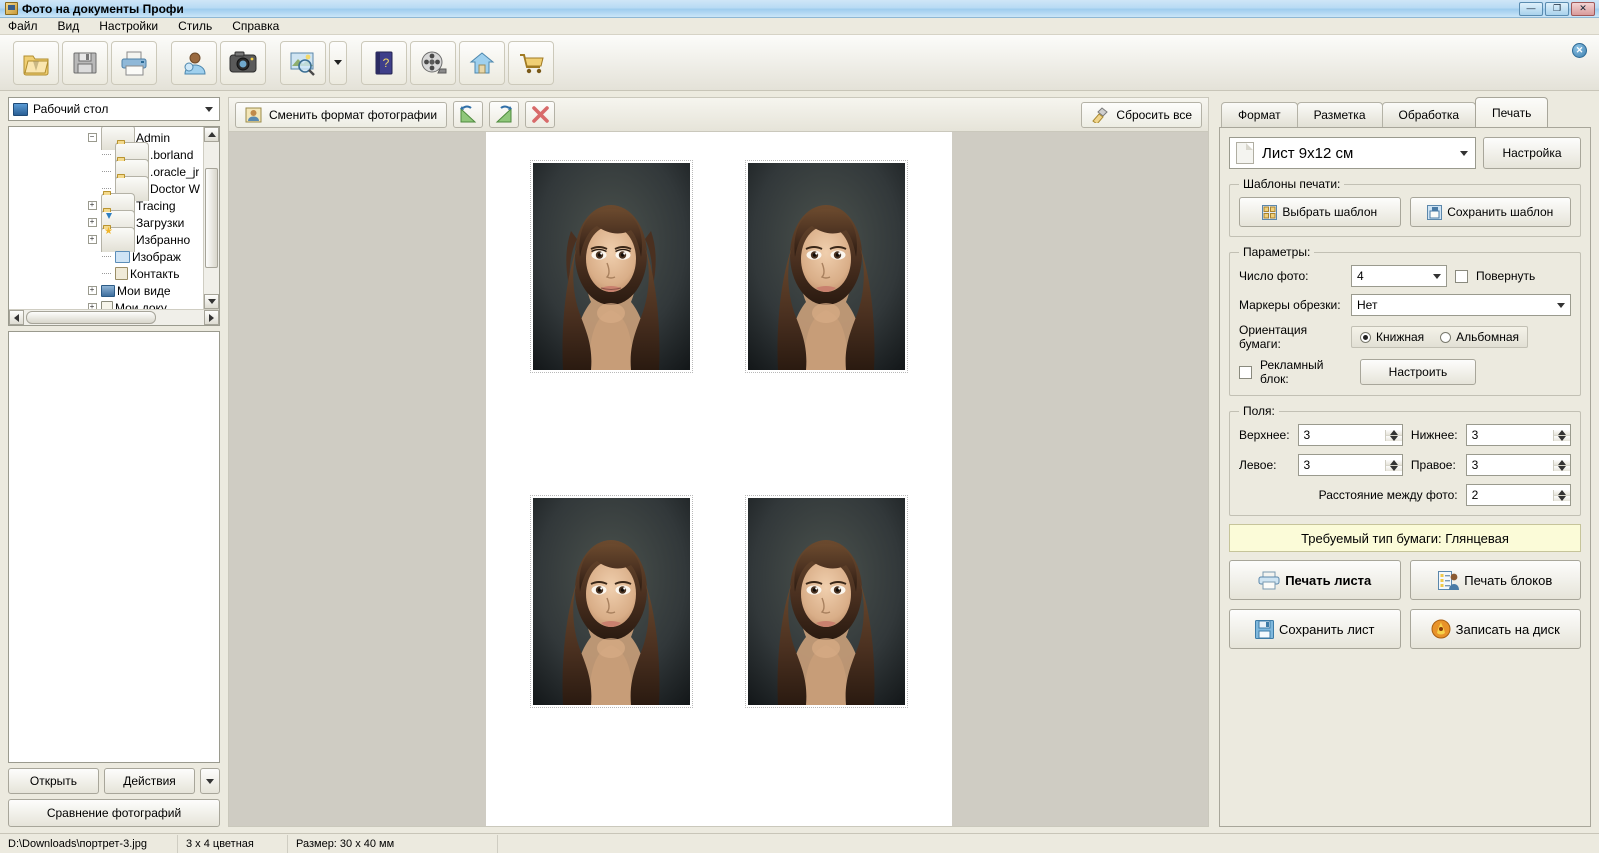  I want to click on change-format-button: Сменить формат фотографии, so click(341, 114).